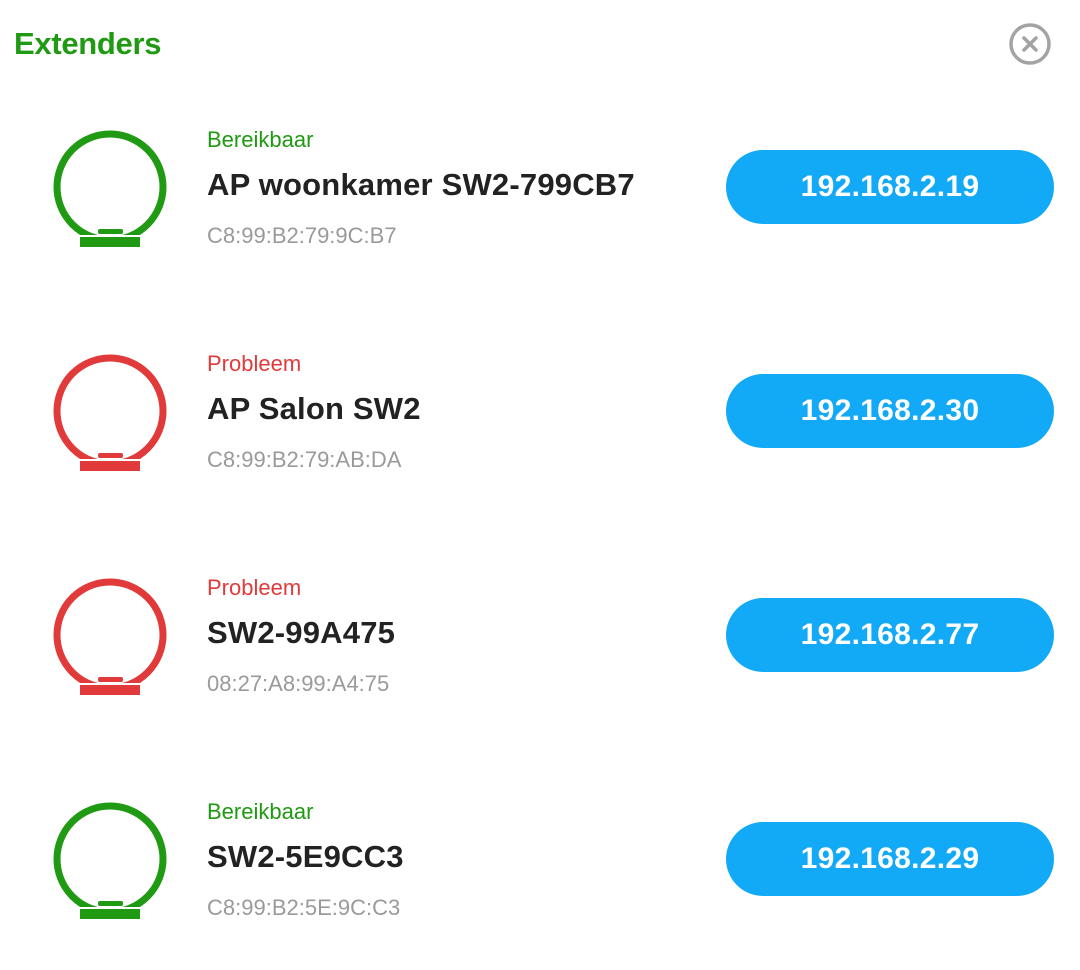 The width and height of the screenshot is (1080, 970). What do you see at coordinates (305, 856) in the screenshot?
I see `device-name: SW2-5E9CC3` at bounding box center [305, 856].